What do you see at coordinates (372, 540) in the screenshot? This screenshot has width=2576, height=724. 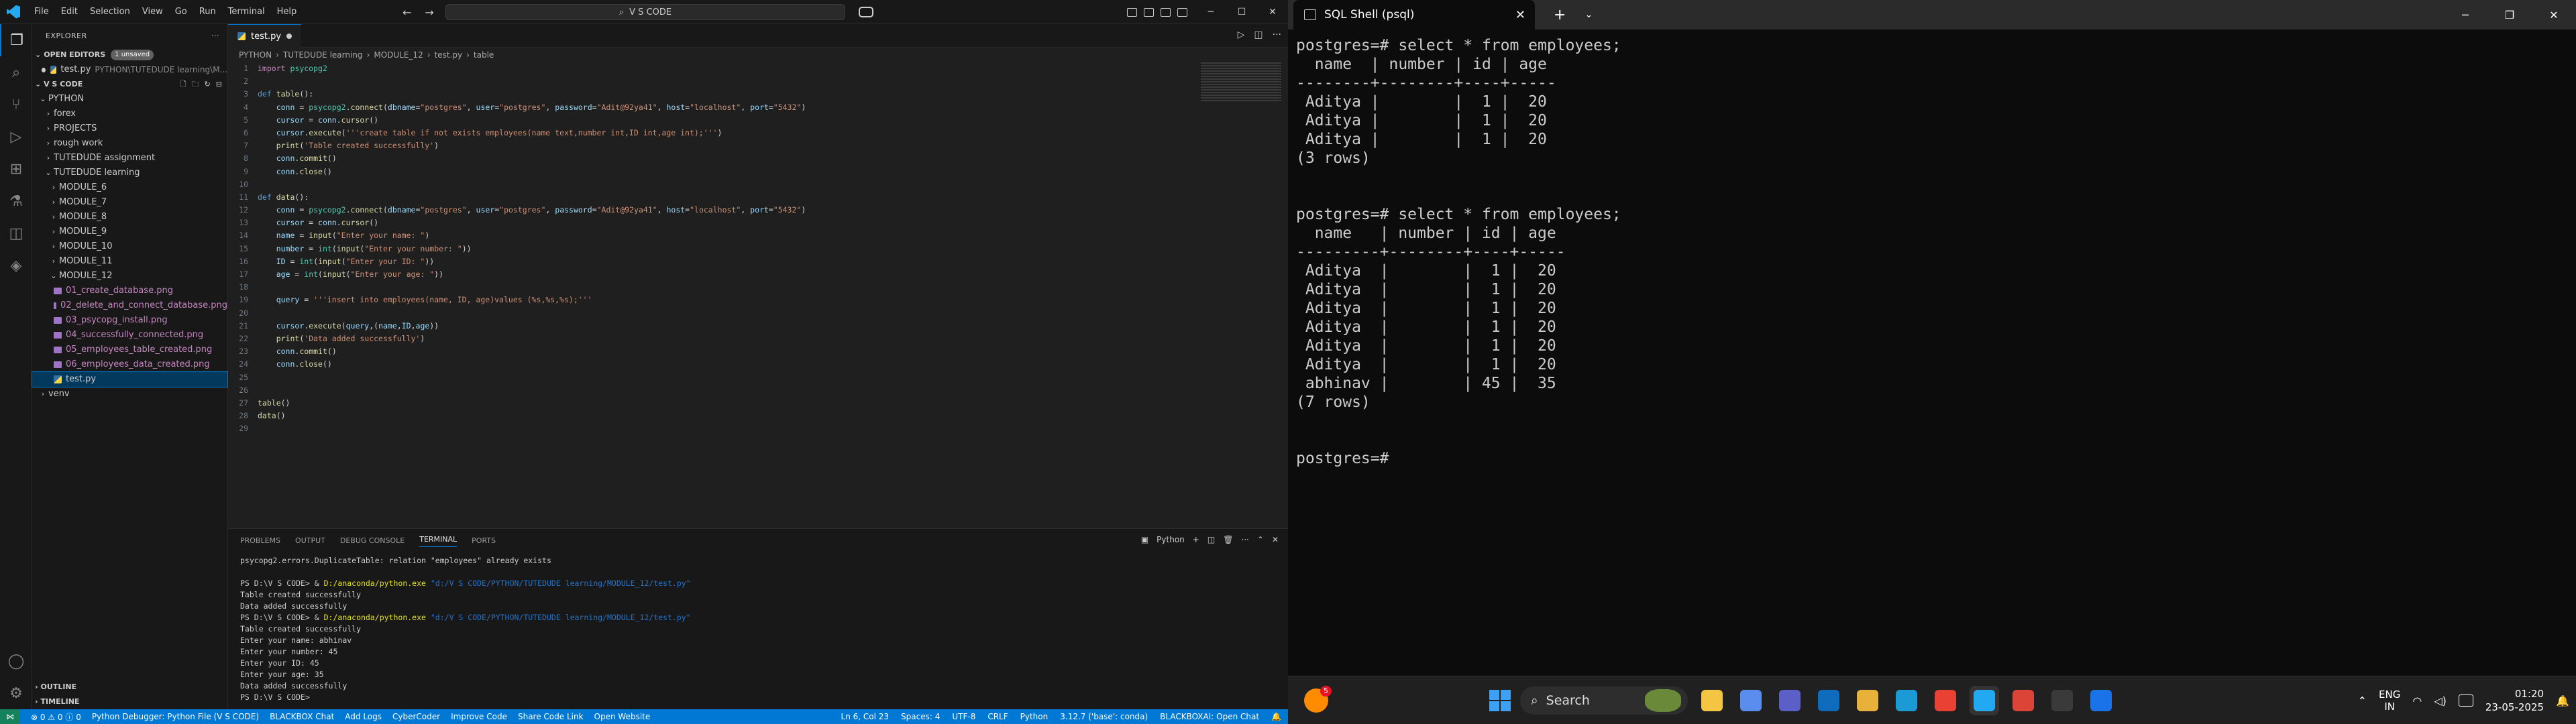 I see `tab-debug-console: DEBUG CONSOLE` at bounding box center [372, 540].